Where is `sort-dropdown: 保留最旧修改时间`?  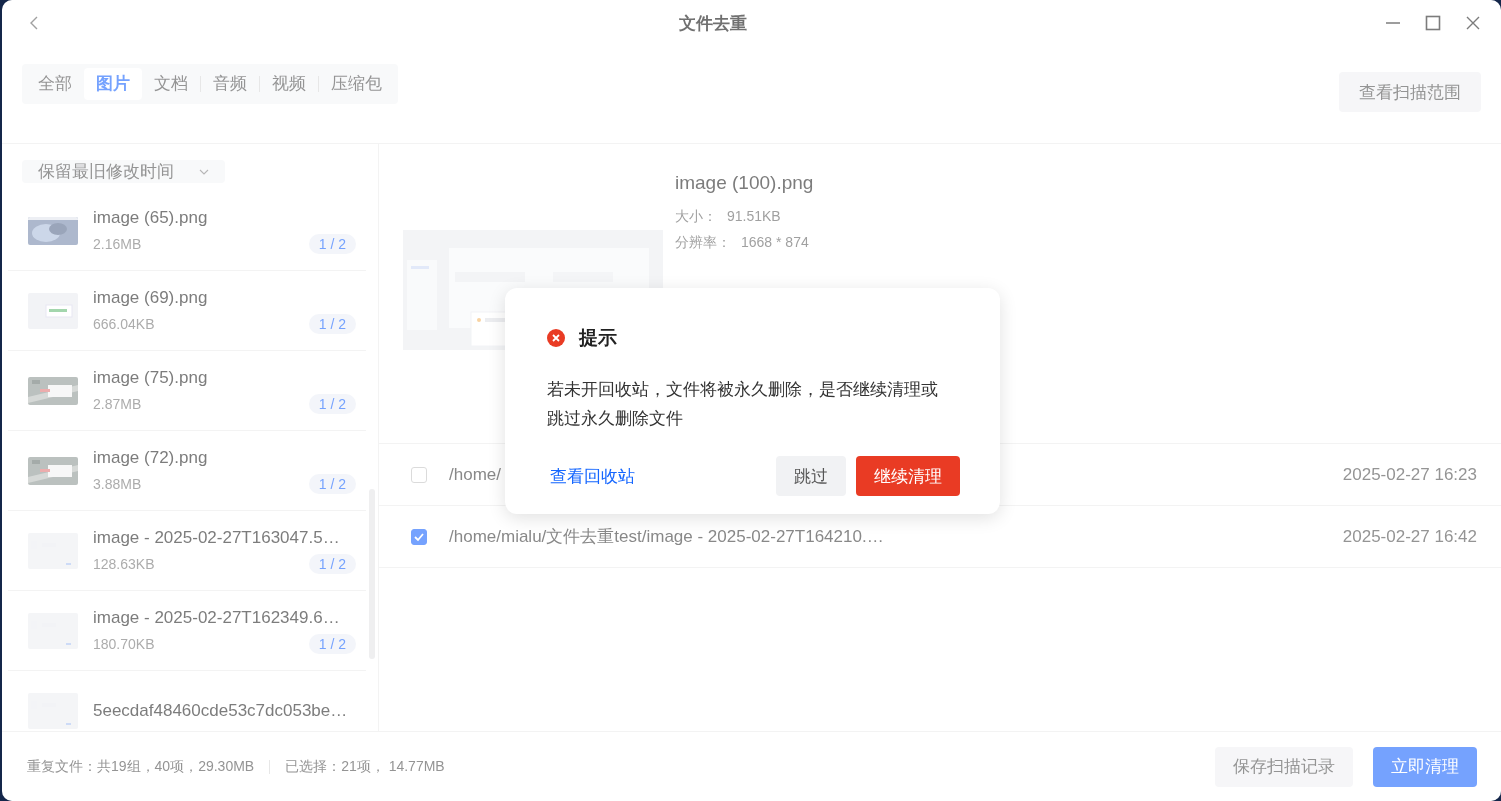 sort-dropdown: 保留最旧修改时间 is located at coordinates (123, 171).